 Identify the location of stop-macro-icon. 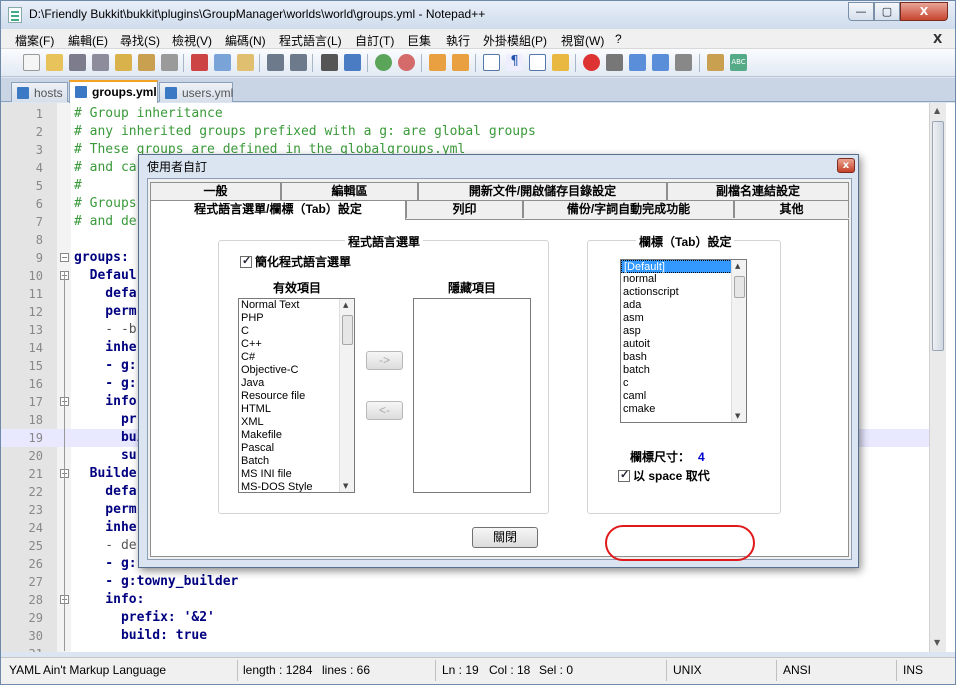
(614, 62).